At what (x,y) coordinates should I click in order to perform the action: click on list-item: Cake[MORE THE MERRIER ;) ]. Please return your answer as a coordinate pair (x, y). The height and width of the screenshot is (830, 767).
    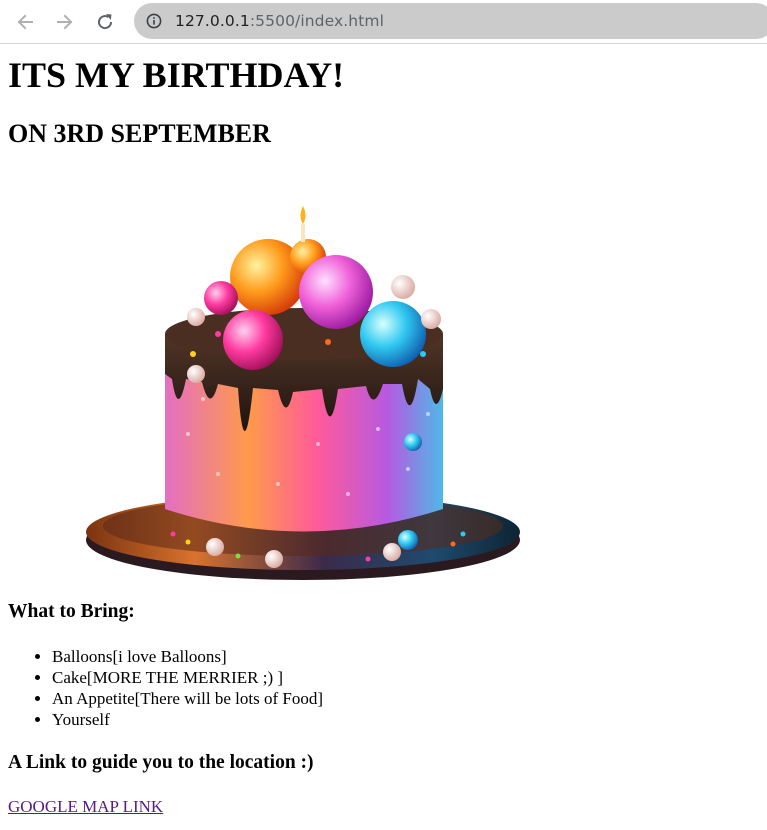
    Looking at the image, I should click on (187, 677).